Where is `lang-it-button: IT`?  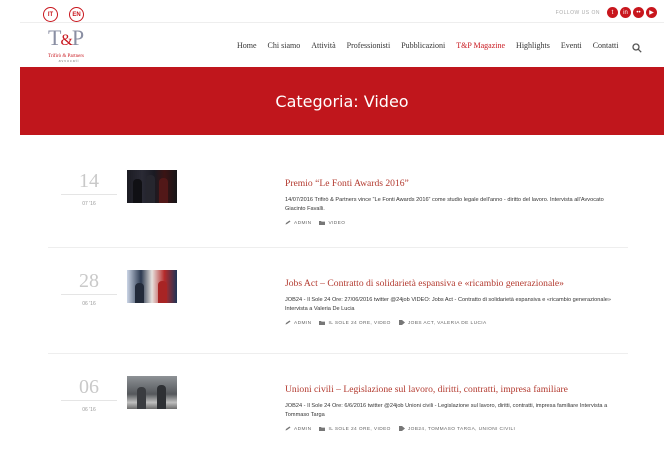
lang-it-button: IT is located at coordinates (50, 14).